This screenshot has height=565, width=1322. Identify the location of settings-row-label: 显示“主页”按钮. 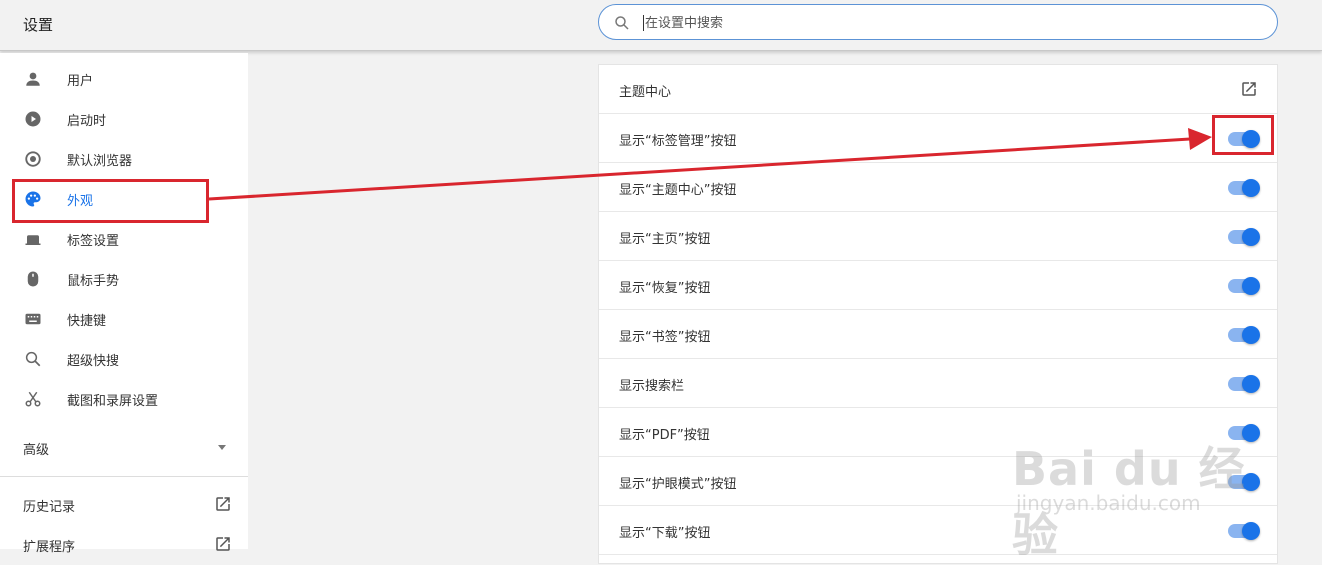
(665, 239).